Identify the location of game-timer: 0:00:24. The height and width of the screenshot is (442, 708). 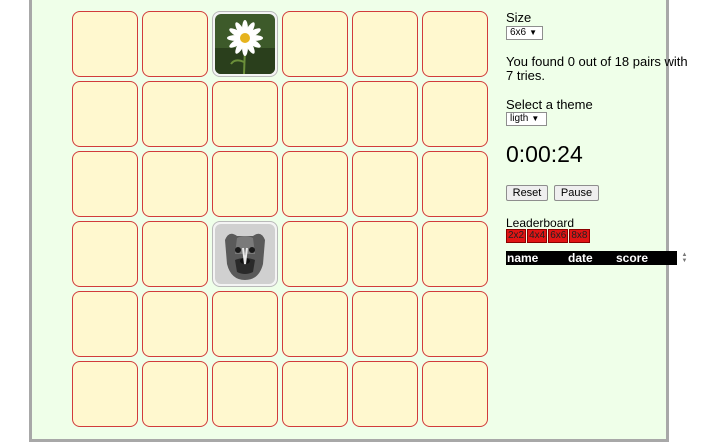
(544, 154).